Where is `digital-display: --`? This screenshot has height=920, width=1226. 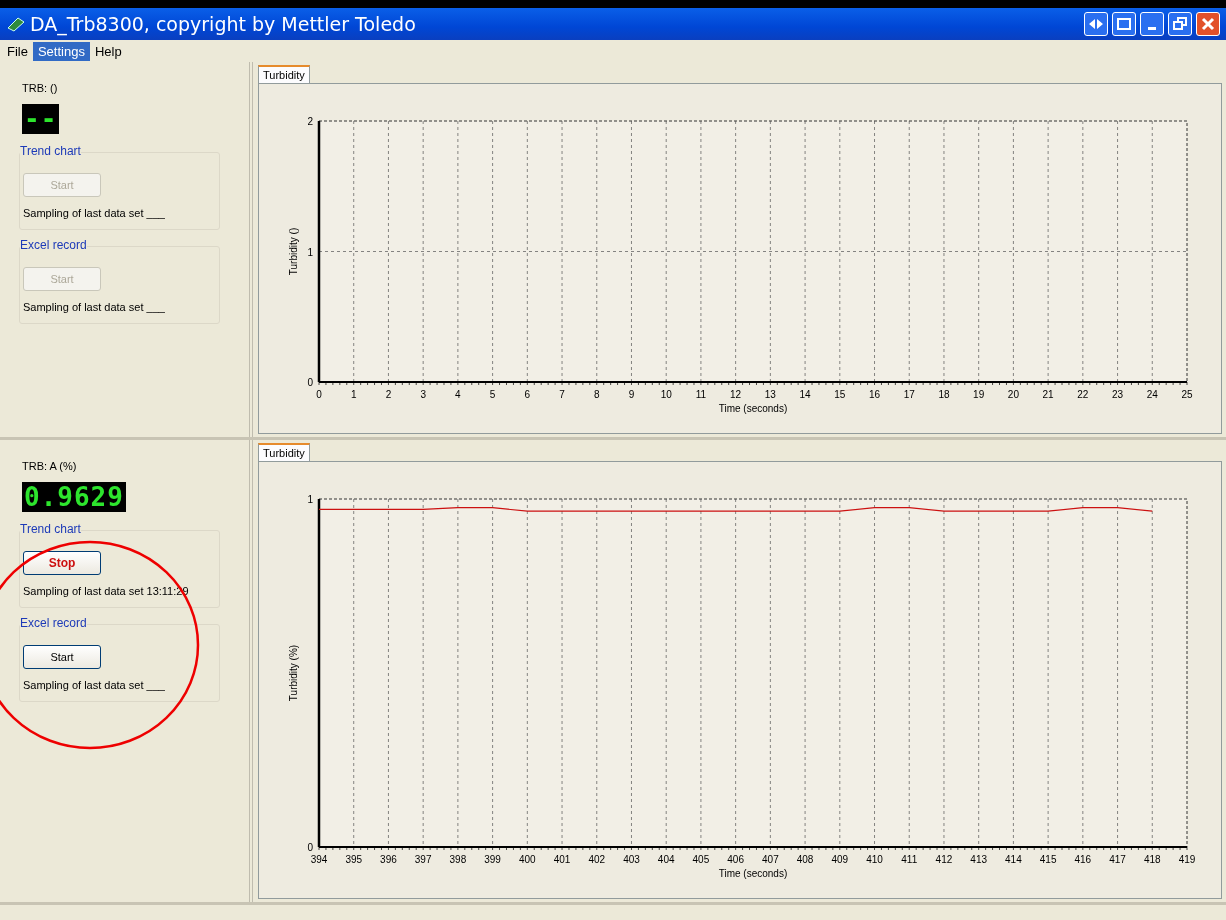 digital-display: -- is located at coordinates (41, 119).